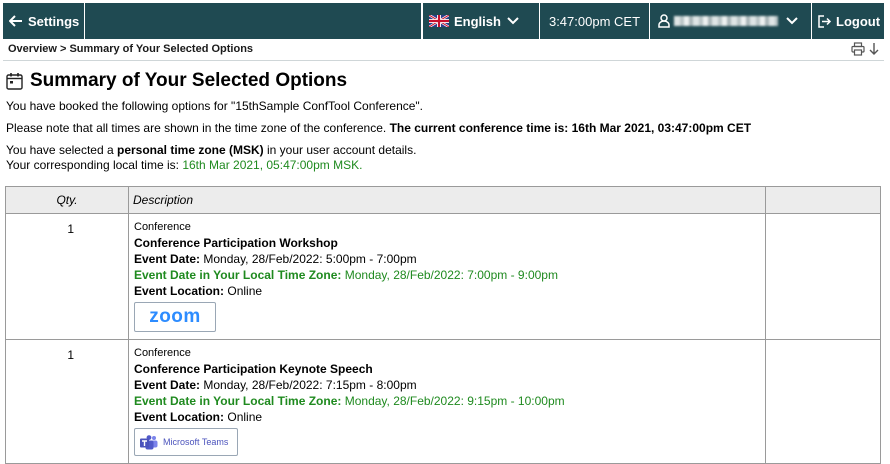 This screenshot has width=890, height=464. I want to click on page-title: Summary of Your Selected Options, so click(176, 81).